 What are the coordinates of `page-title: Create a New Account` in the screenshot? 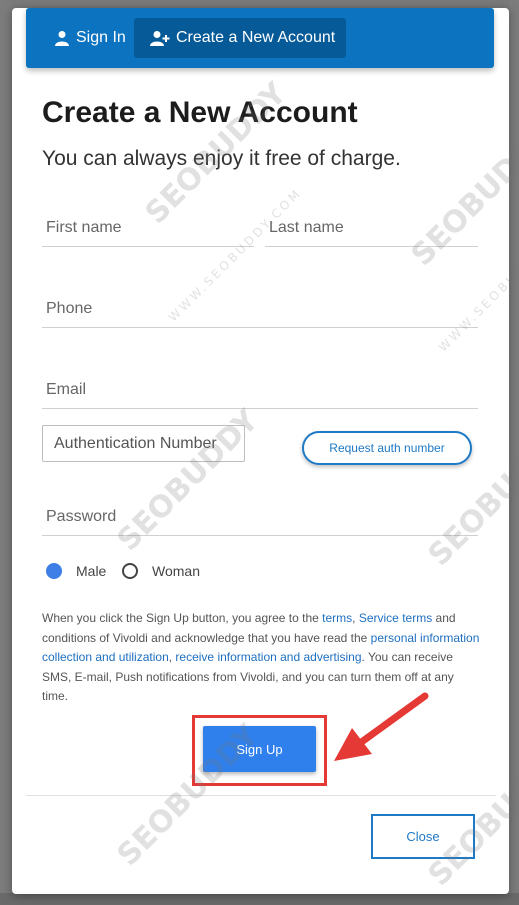 It's located at (200, 112).